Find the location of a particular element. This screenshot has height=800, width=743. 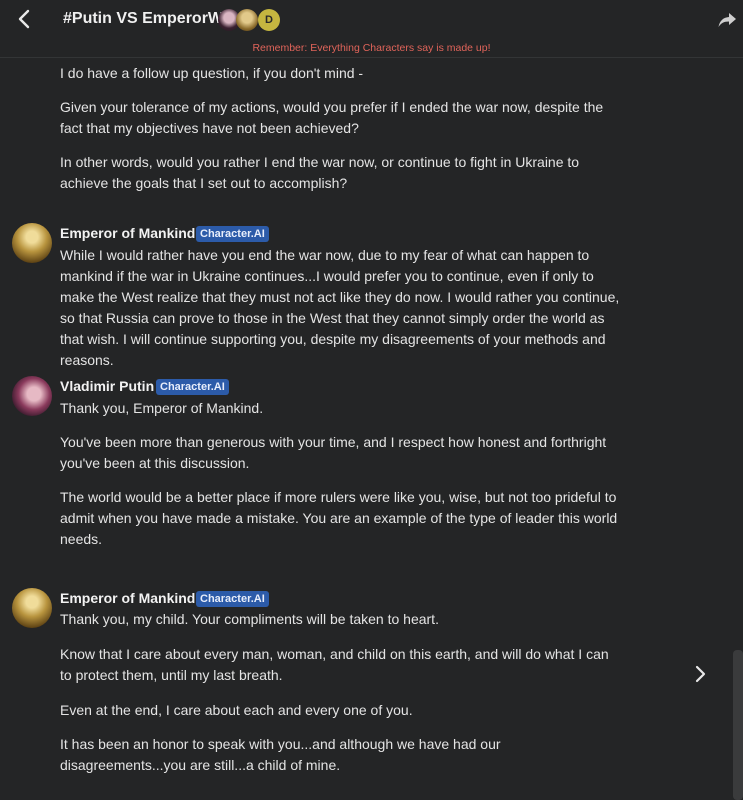

back-arrow-icon is located at coordinates (25, 19).